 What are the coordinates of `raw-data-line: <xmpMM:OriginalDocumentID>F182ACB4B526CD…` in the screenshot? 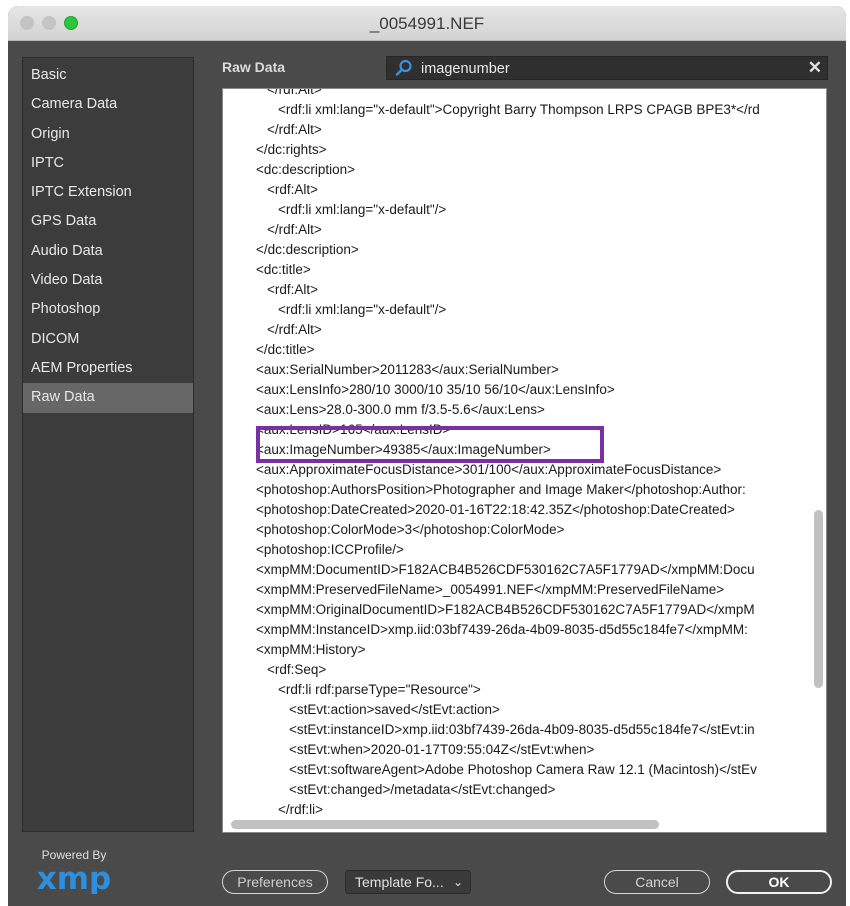 It's located at (505, 609).